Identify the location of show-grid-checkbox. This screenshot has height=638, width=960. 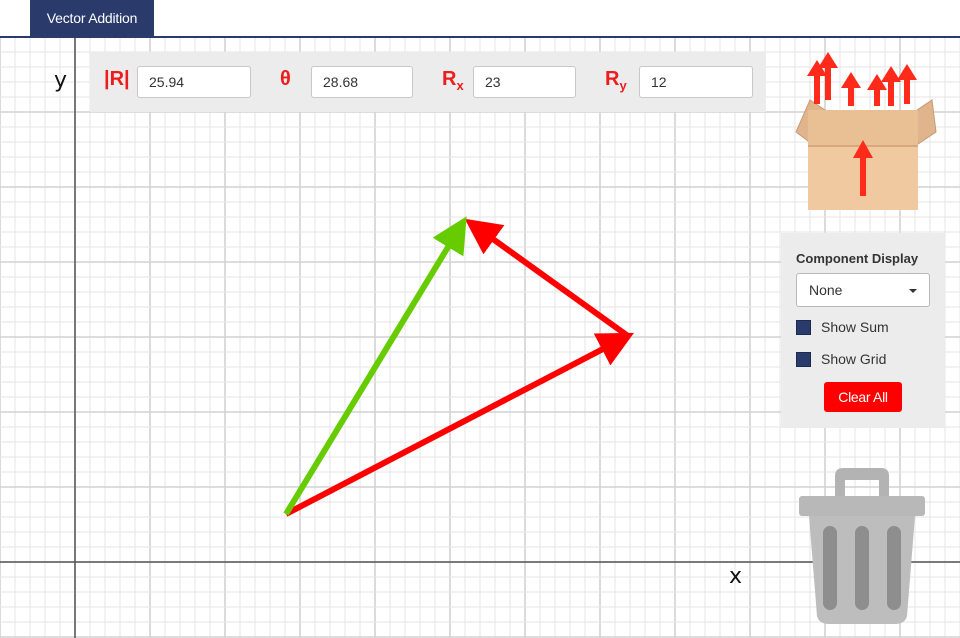
(803, 359).